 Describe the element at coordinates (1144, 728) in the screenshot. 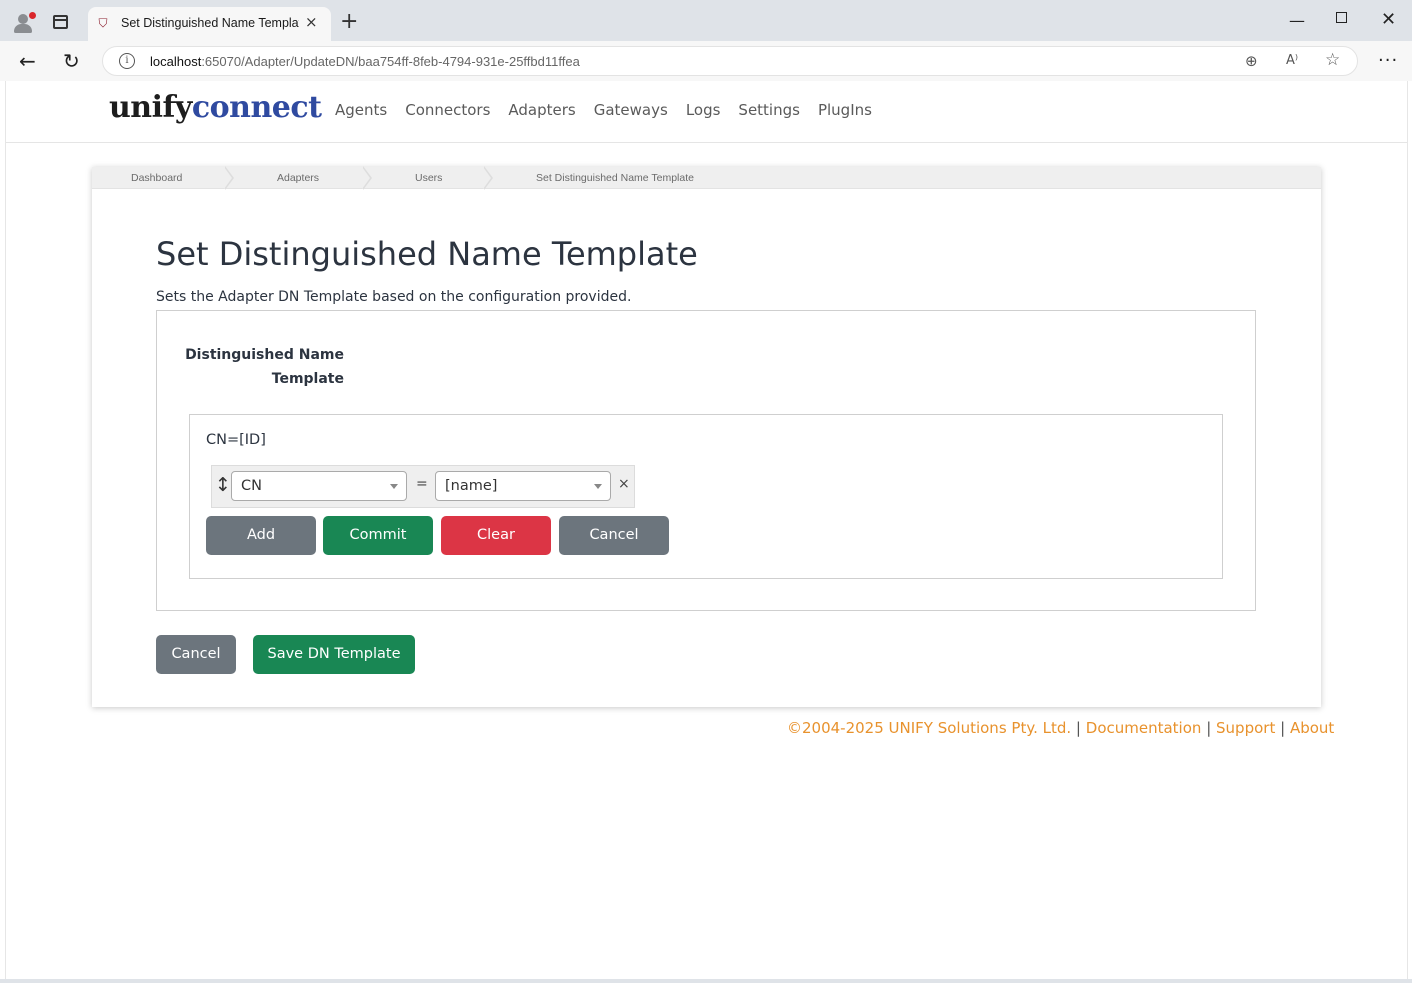

I see `documentation-link: Documentation` at that location.